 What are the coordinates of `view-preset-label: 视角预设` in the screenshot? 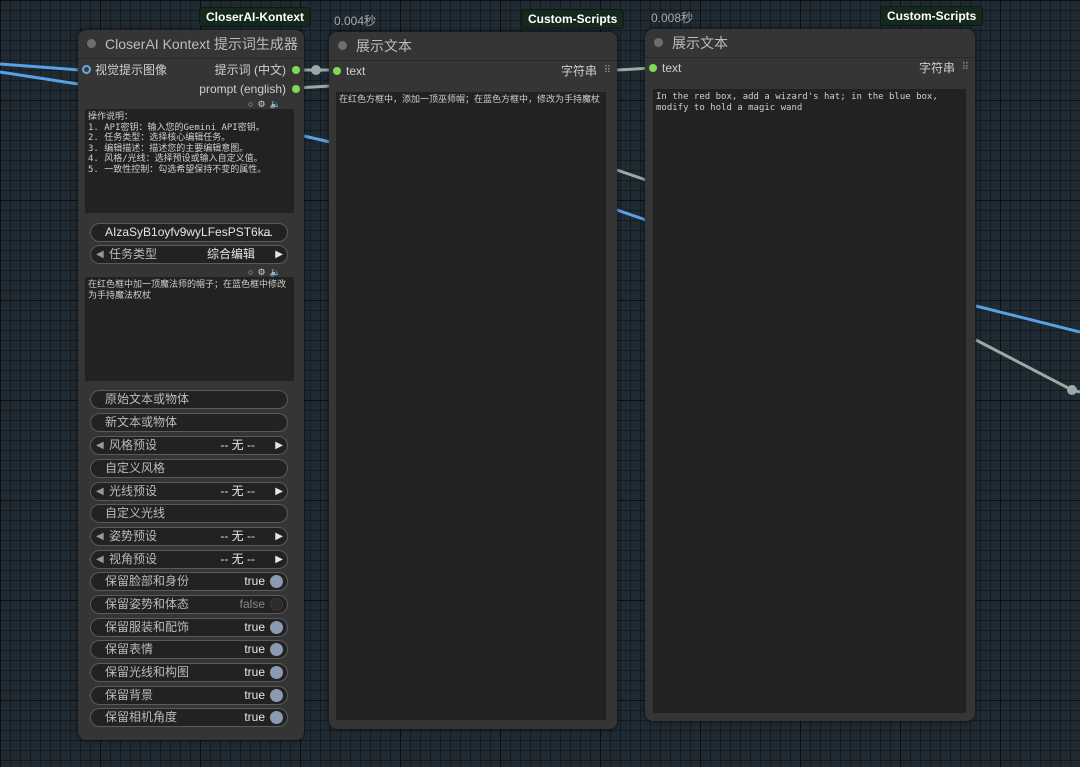 It's located at (133, 559).